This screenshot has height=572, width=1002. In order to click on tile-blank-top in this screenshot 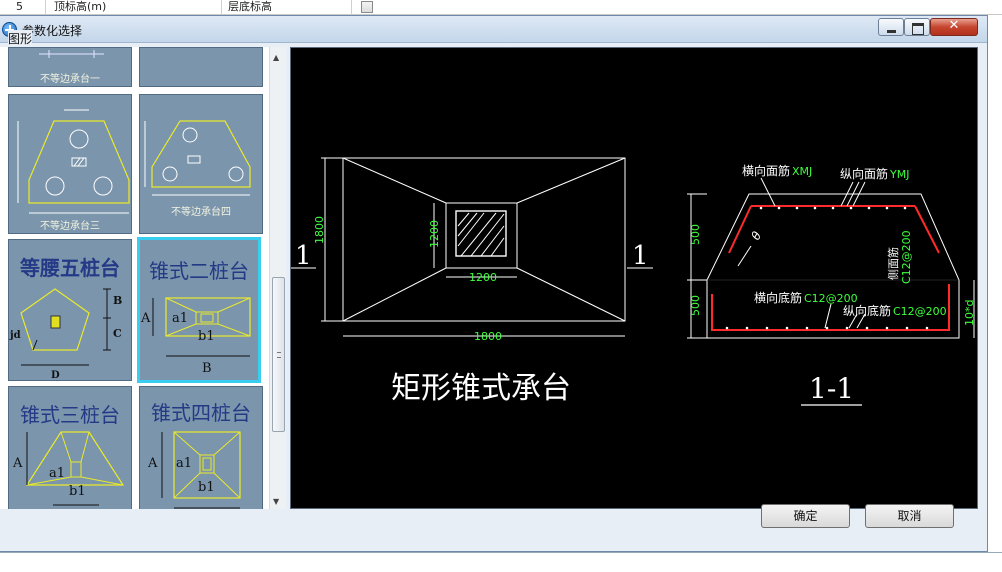, I will do `click(201, 67)`.